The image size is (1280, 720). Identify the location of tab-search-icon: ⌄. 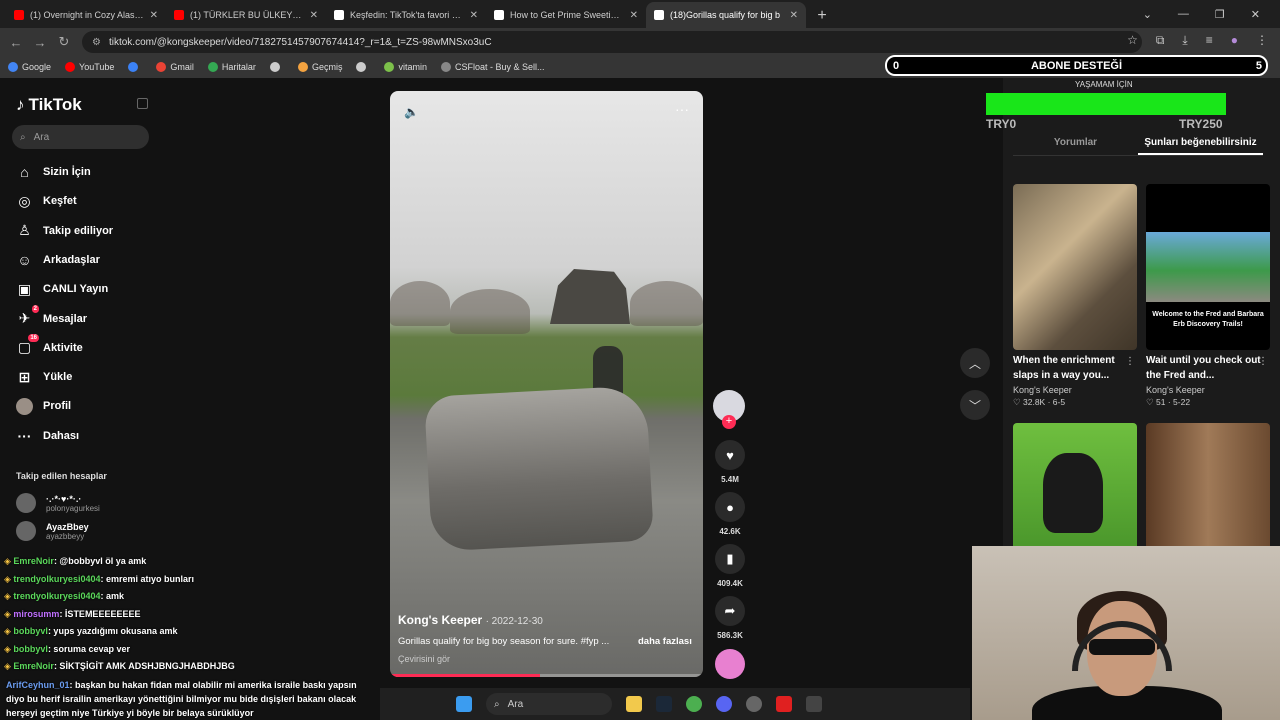
(1147, 14).